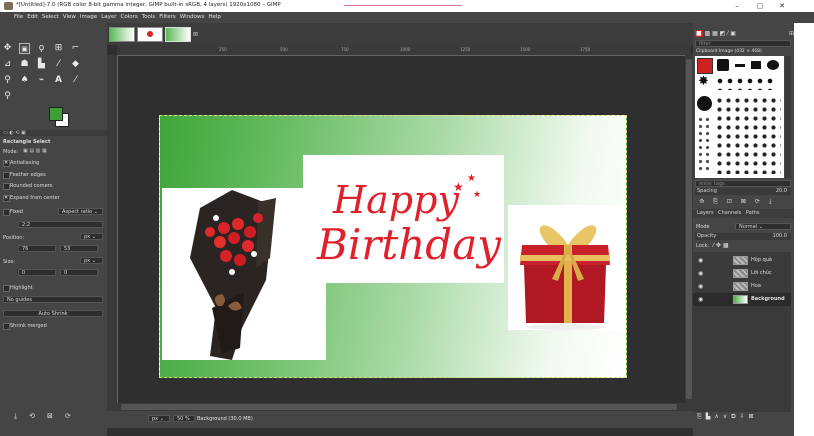 This screenshot has height=436, width=814. What do you see at coordinates (50, 17) in the screenshot?
I see `menu-select: Select` at bounding box center [50, 17].